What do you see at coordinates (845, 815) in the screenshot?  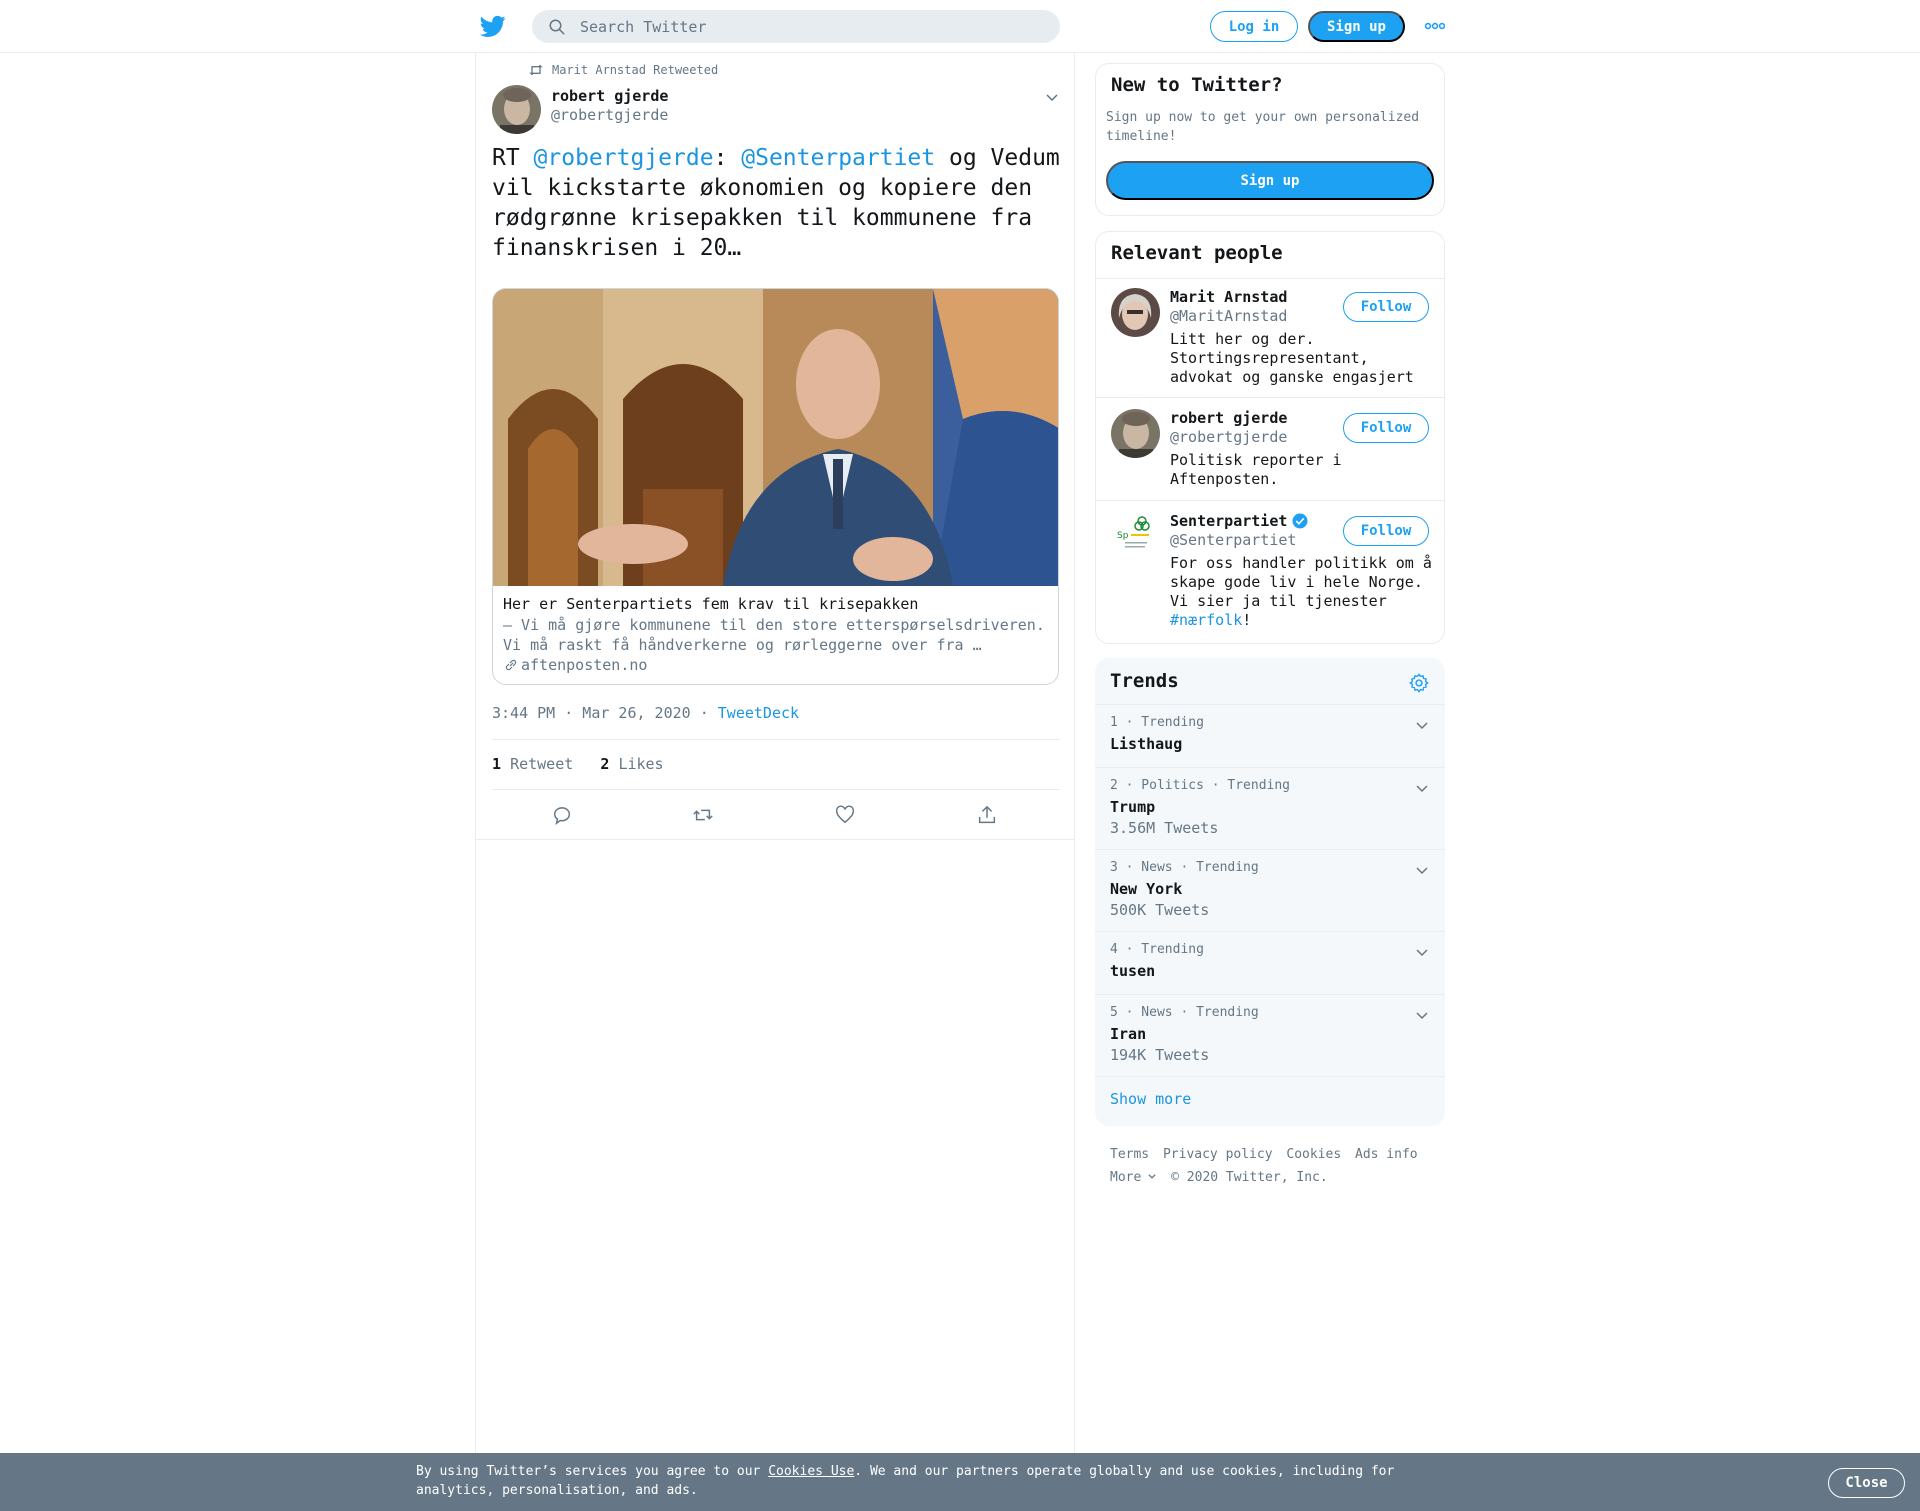 I see `like-heart-icon` at bounding box center [845, 815].